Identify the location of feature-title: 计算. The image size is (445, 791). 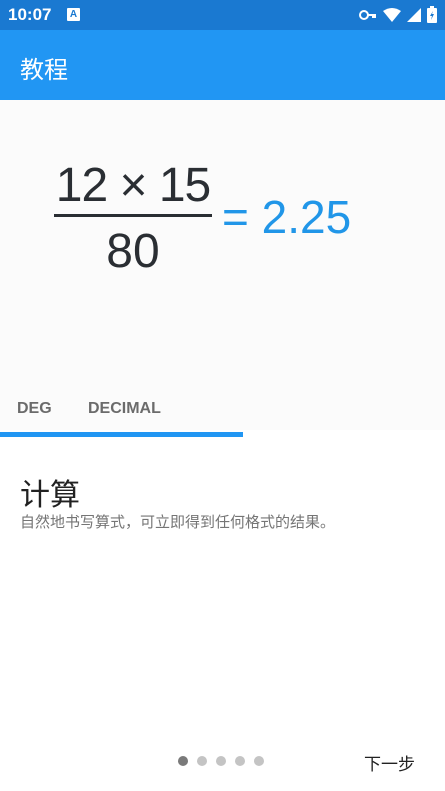
(50, 495).